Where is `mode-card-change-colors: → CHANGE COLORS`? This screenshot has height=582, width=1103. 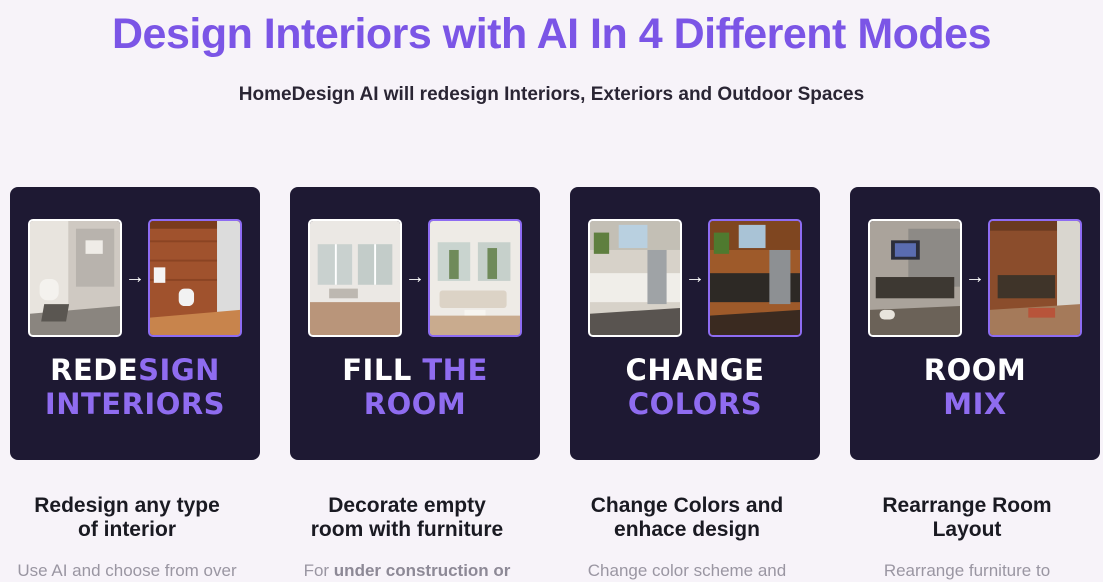
mode-card-change-colors: → CHANGE COLORS is located at coordinates (695, 323).